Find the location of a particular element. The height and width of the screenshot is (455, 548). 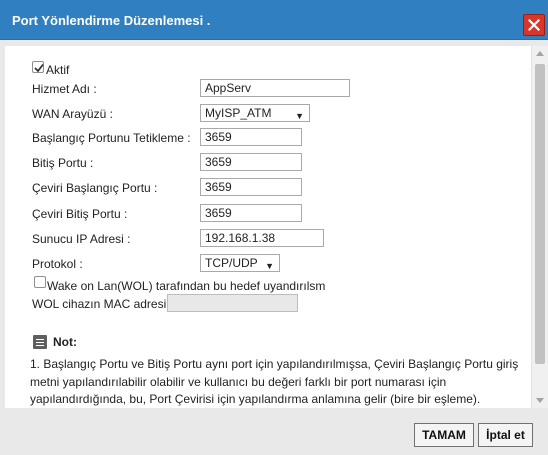

service-name-label: Hizmet Adı : is located at coordinates (64, 89).